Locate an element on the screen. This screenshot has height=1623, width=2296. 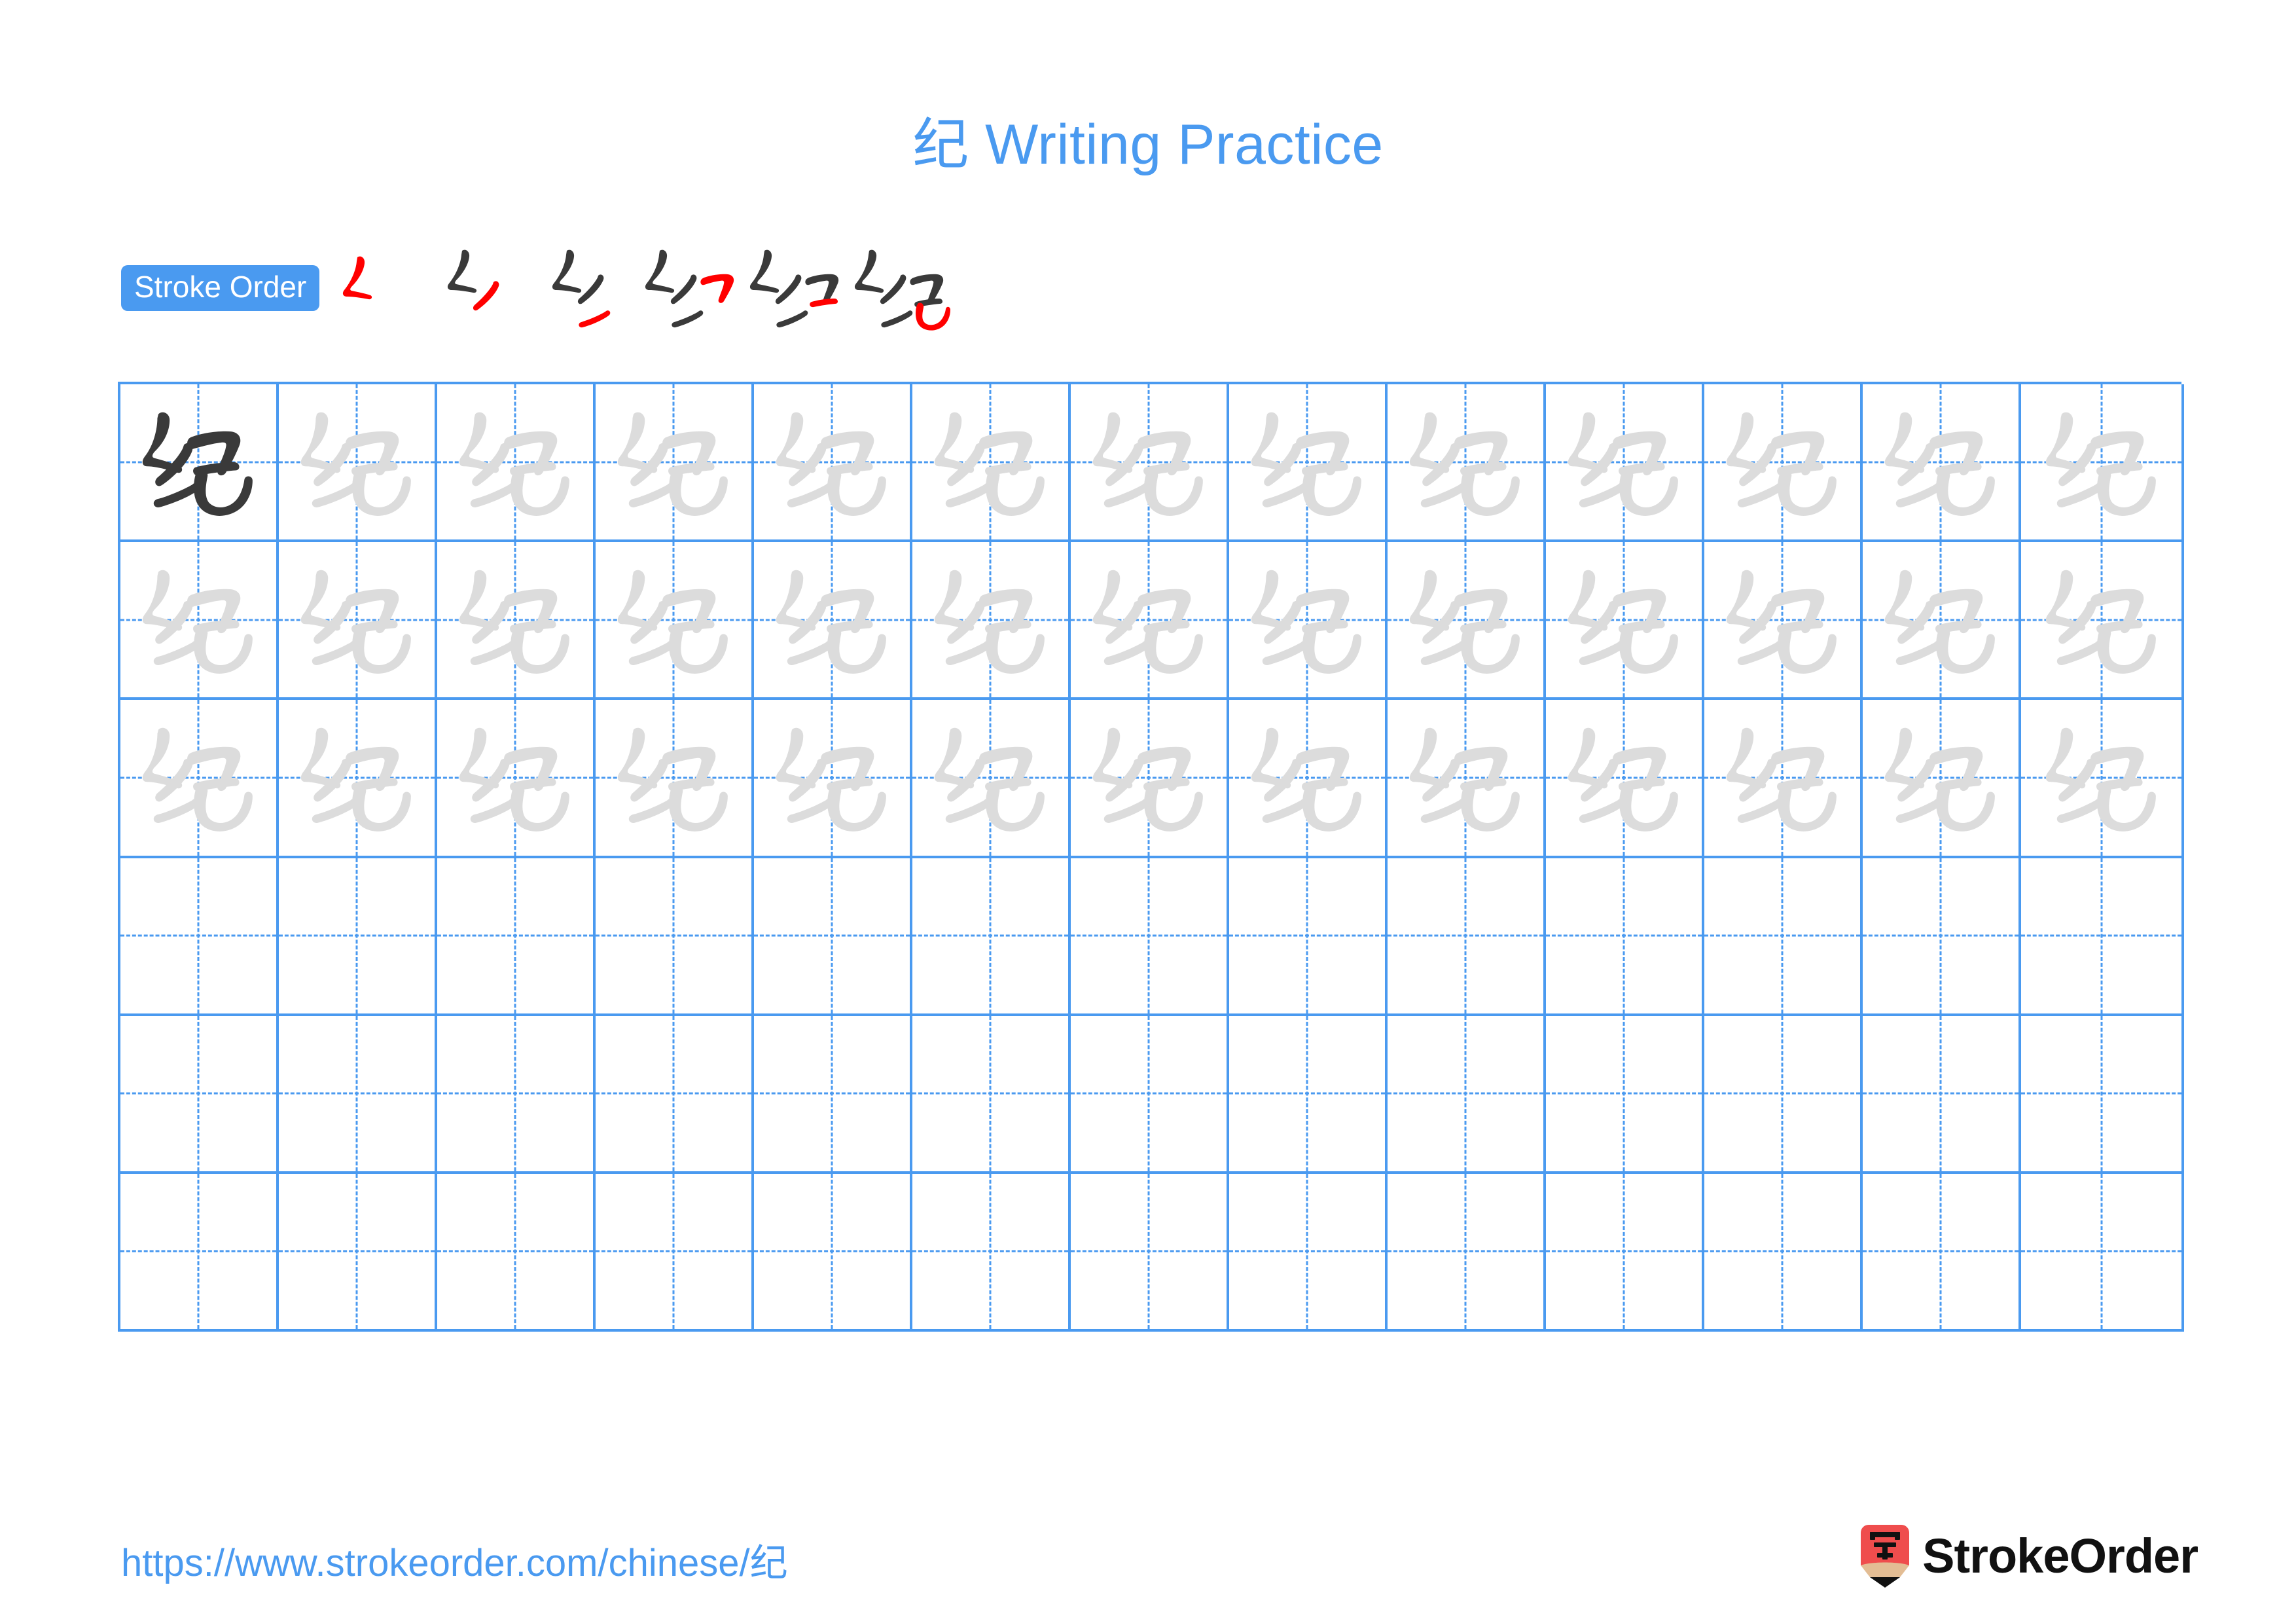
stroke-3-new is located at coordinates (595, 319).